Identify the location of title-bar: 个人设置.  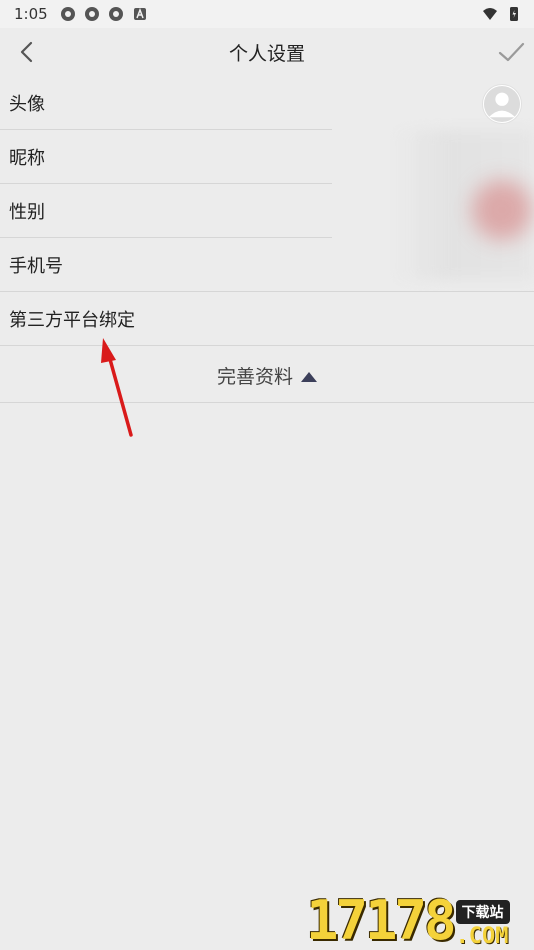
(267, 52).